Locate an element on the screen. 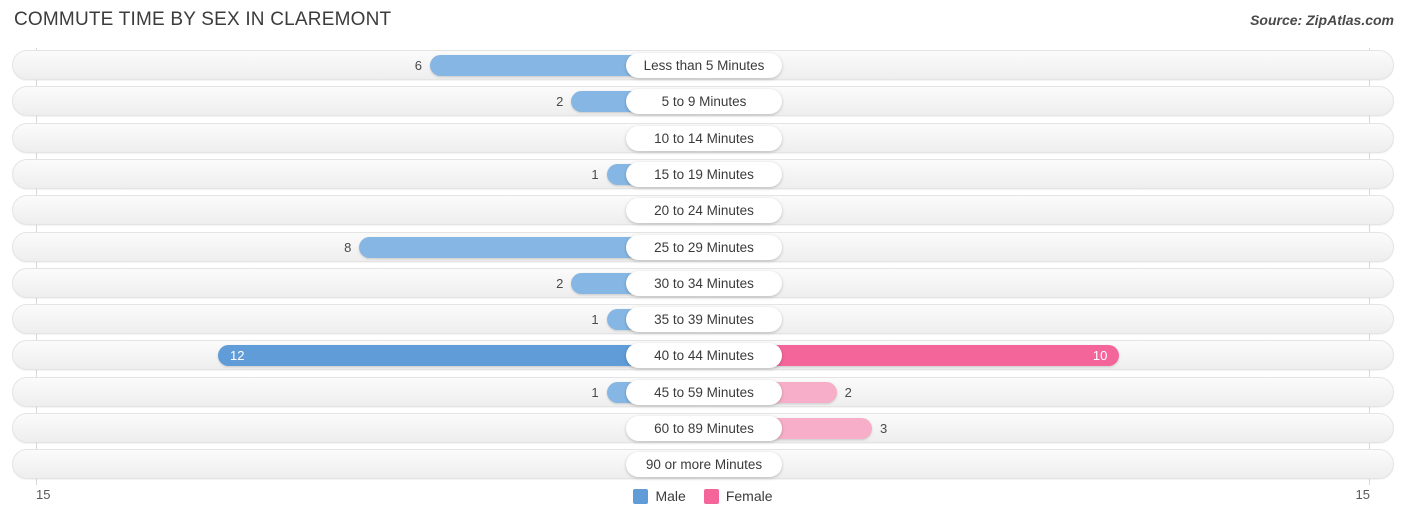 The height and width of the screenshot is (522, 1406). category-label: 10 to 14 Minutes is located at coordinates (704, 138).